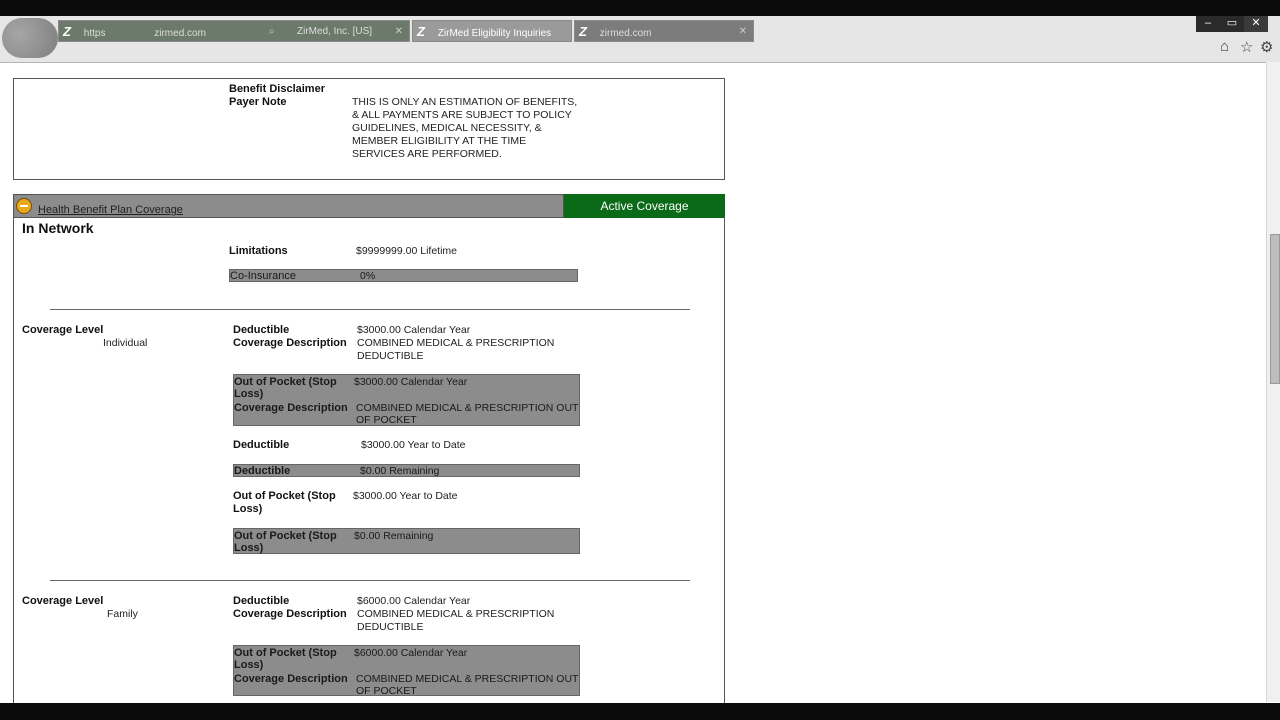  I want to click on close-window-button: ✕, so click(1256, 24).